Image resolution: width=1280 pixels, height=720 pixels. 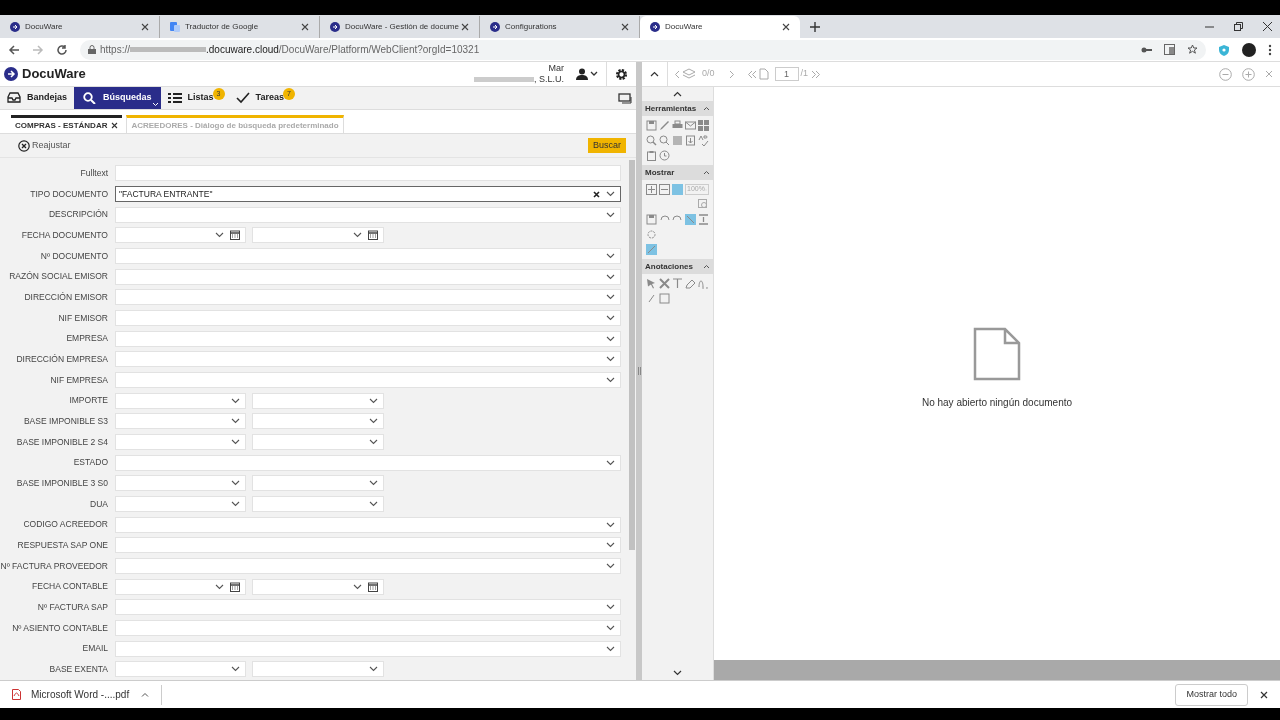 What do you see at coordinates (664, 125) in the screenshot?
I see `pencil-icon` at bounding box center [664, 125].